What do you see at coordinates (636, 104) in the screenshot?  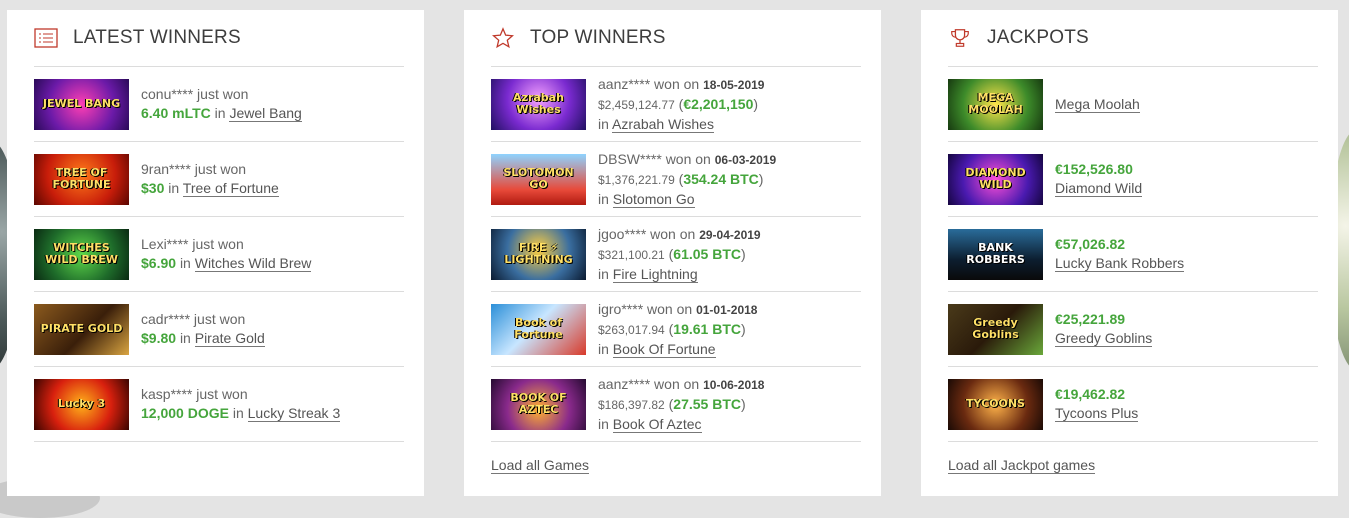 I see `usd-amount: $2,459,124.77` at bounding box center [636, 104].